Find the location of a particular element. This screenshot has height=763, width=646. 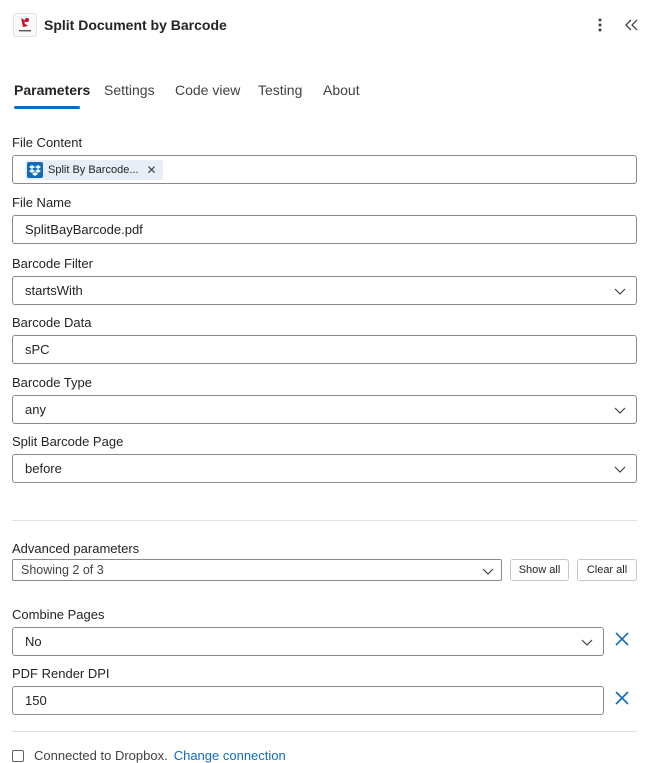

advanced-parameters-label: Advanced parameters is located at coordinates (76, 548).